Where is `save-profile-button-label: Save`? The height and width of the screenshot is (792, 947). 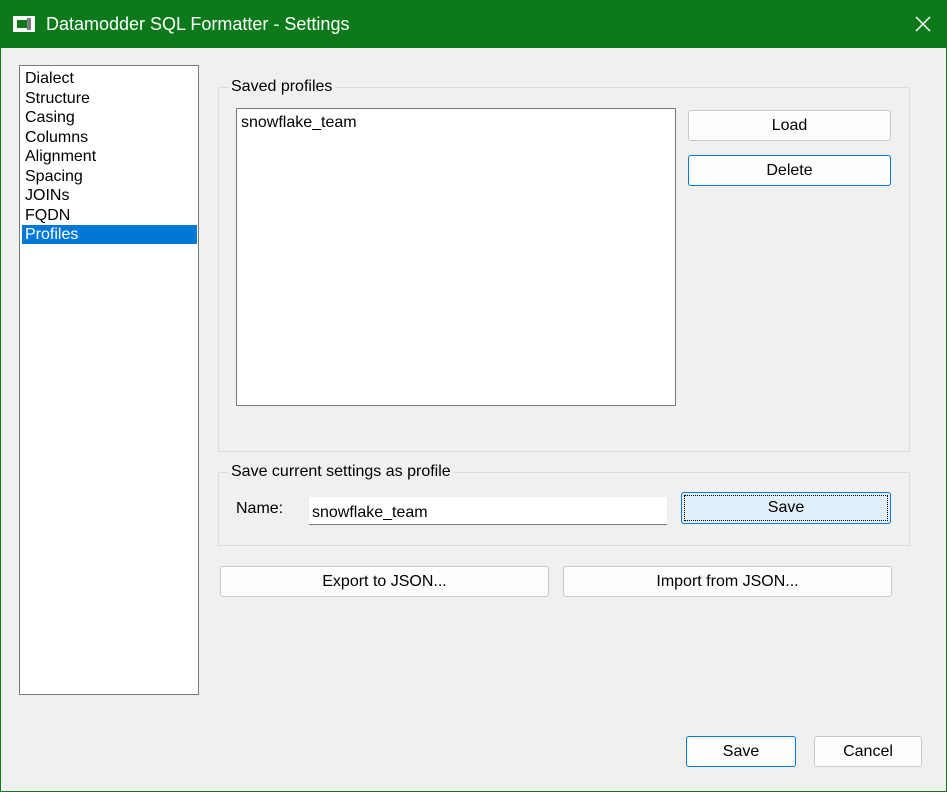 save-profile-button-label: Save is located at coordinates (786, 507).